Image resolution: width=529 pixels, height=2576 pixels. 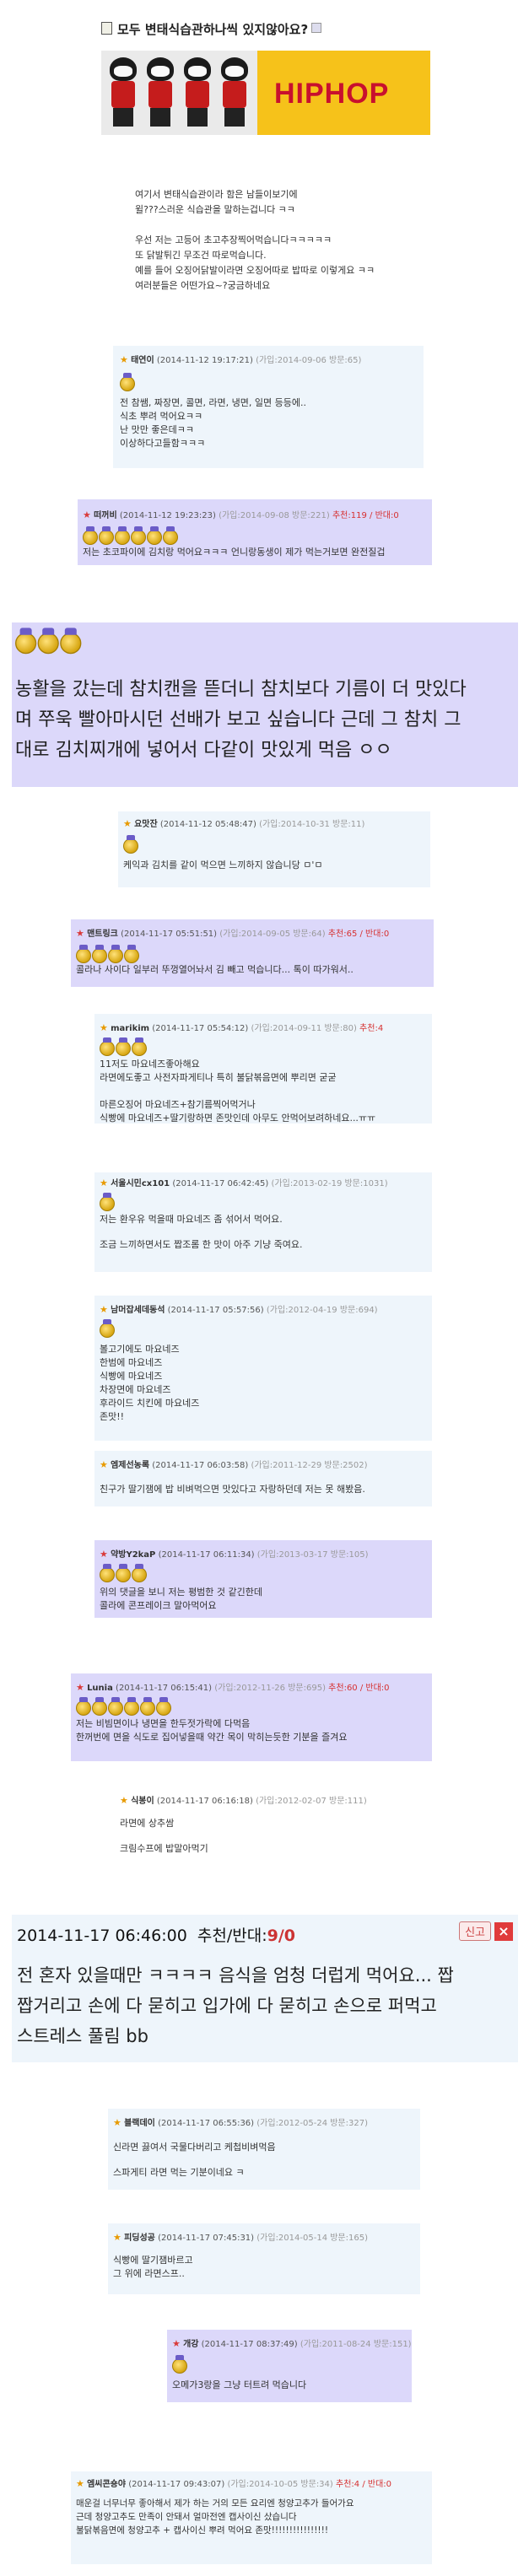 I want to click on comment-author: 개강, so click(x=190, y=2344).